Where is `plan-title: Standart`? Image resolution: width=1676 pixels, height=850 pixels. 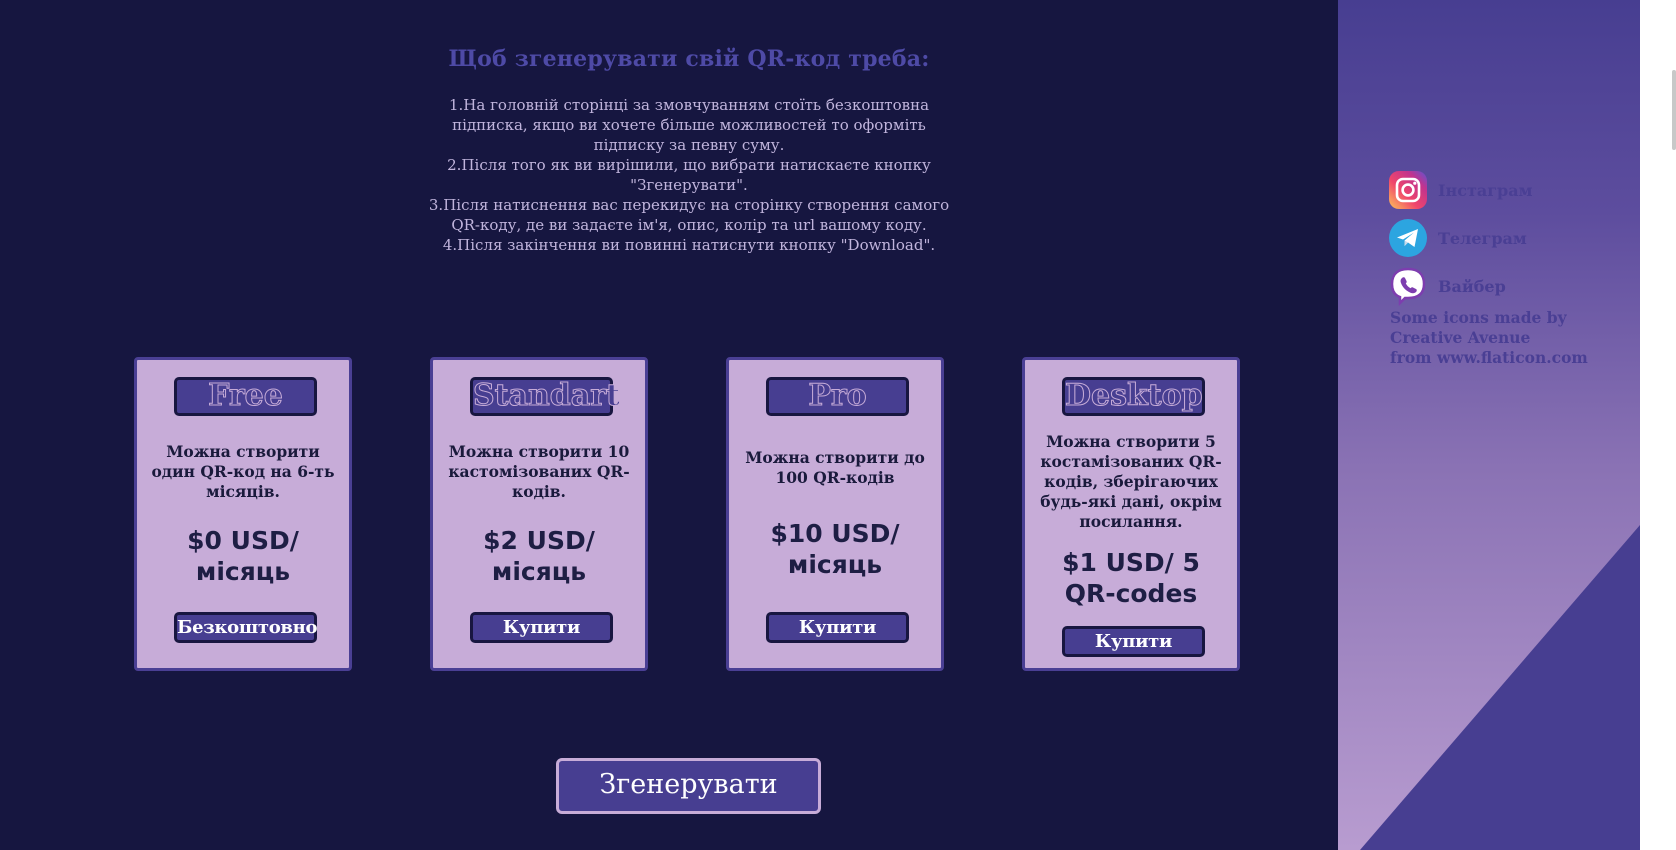 plan-title: Standart is located at coordinates (545, 396).